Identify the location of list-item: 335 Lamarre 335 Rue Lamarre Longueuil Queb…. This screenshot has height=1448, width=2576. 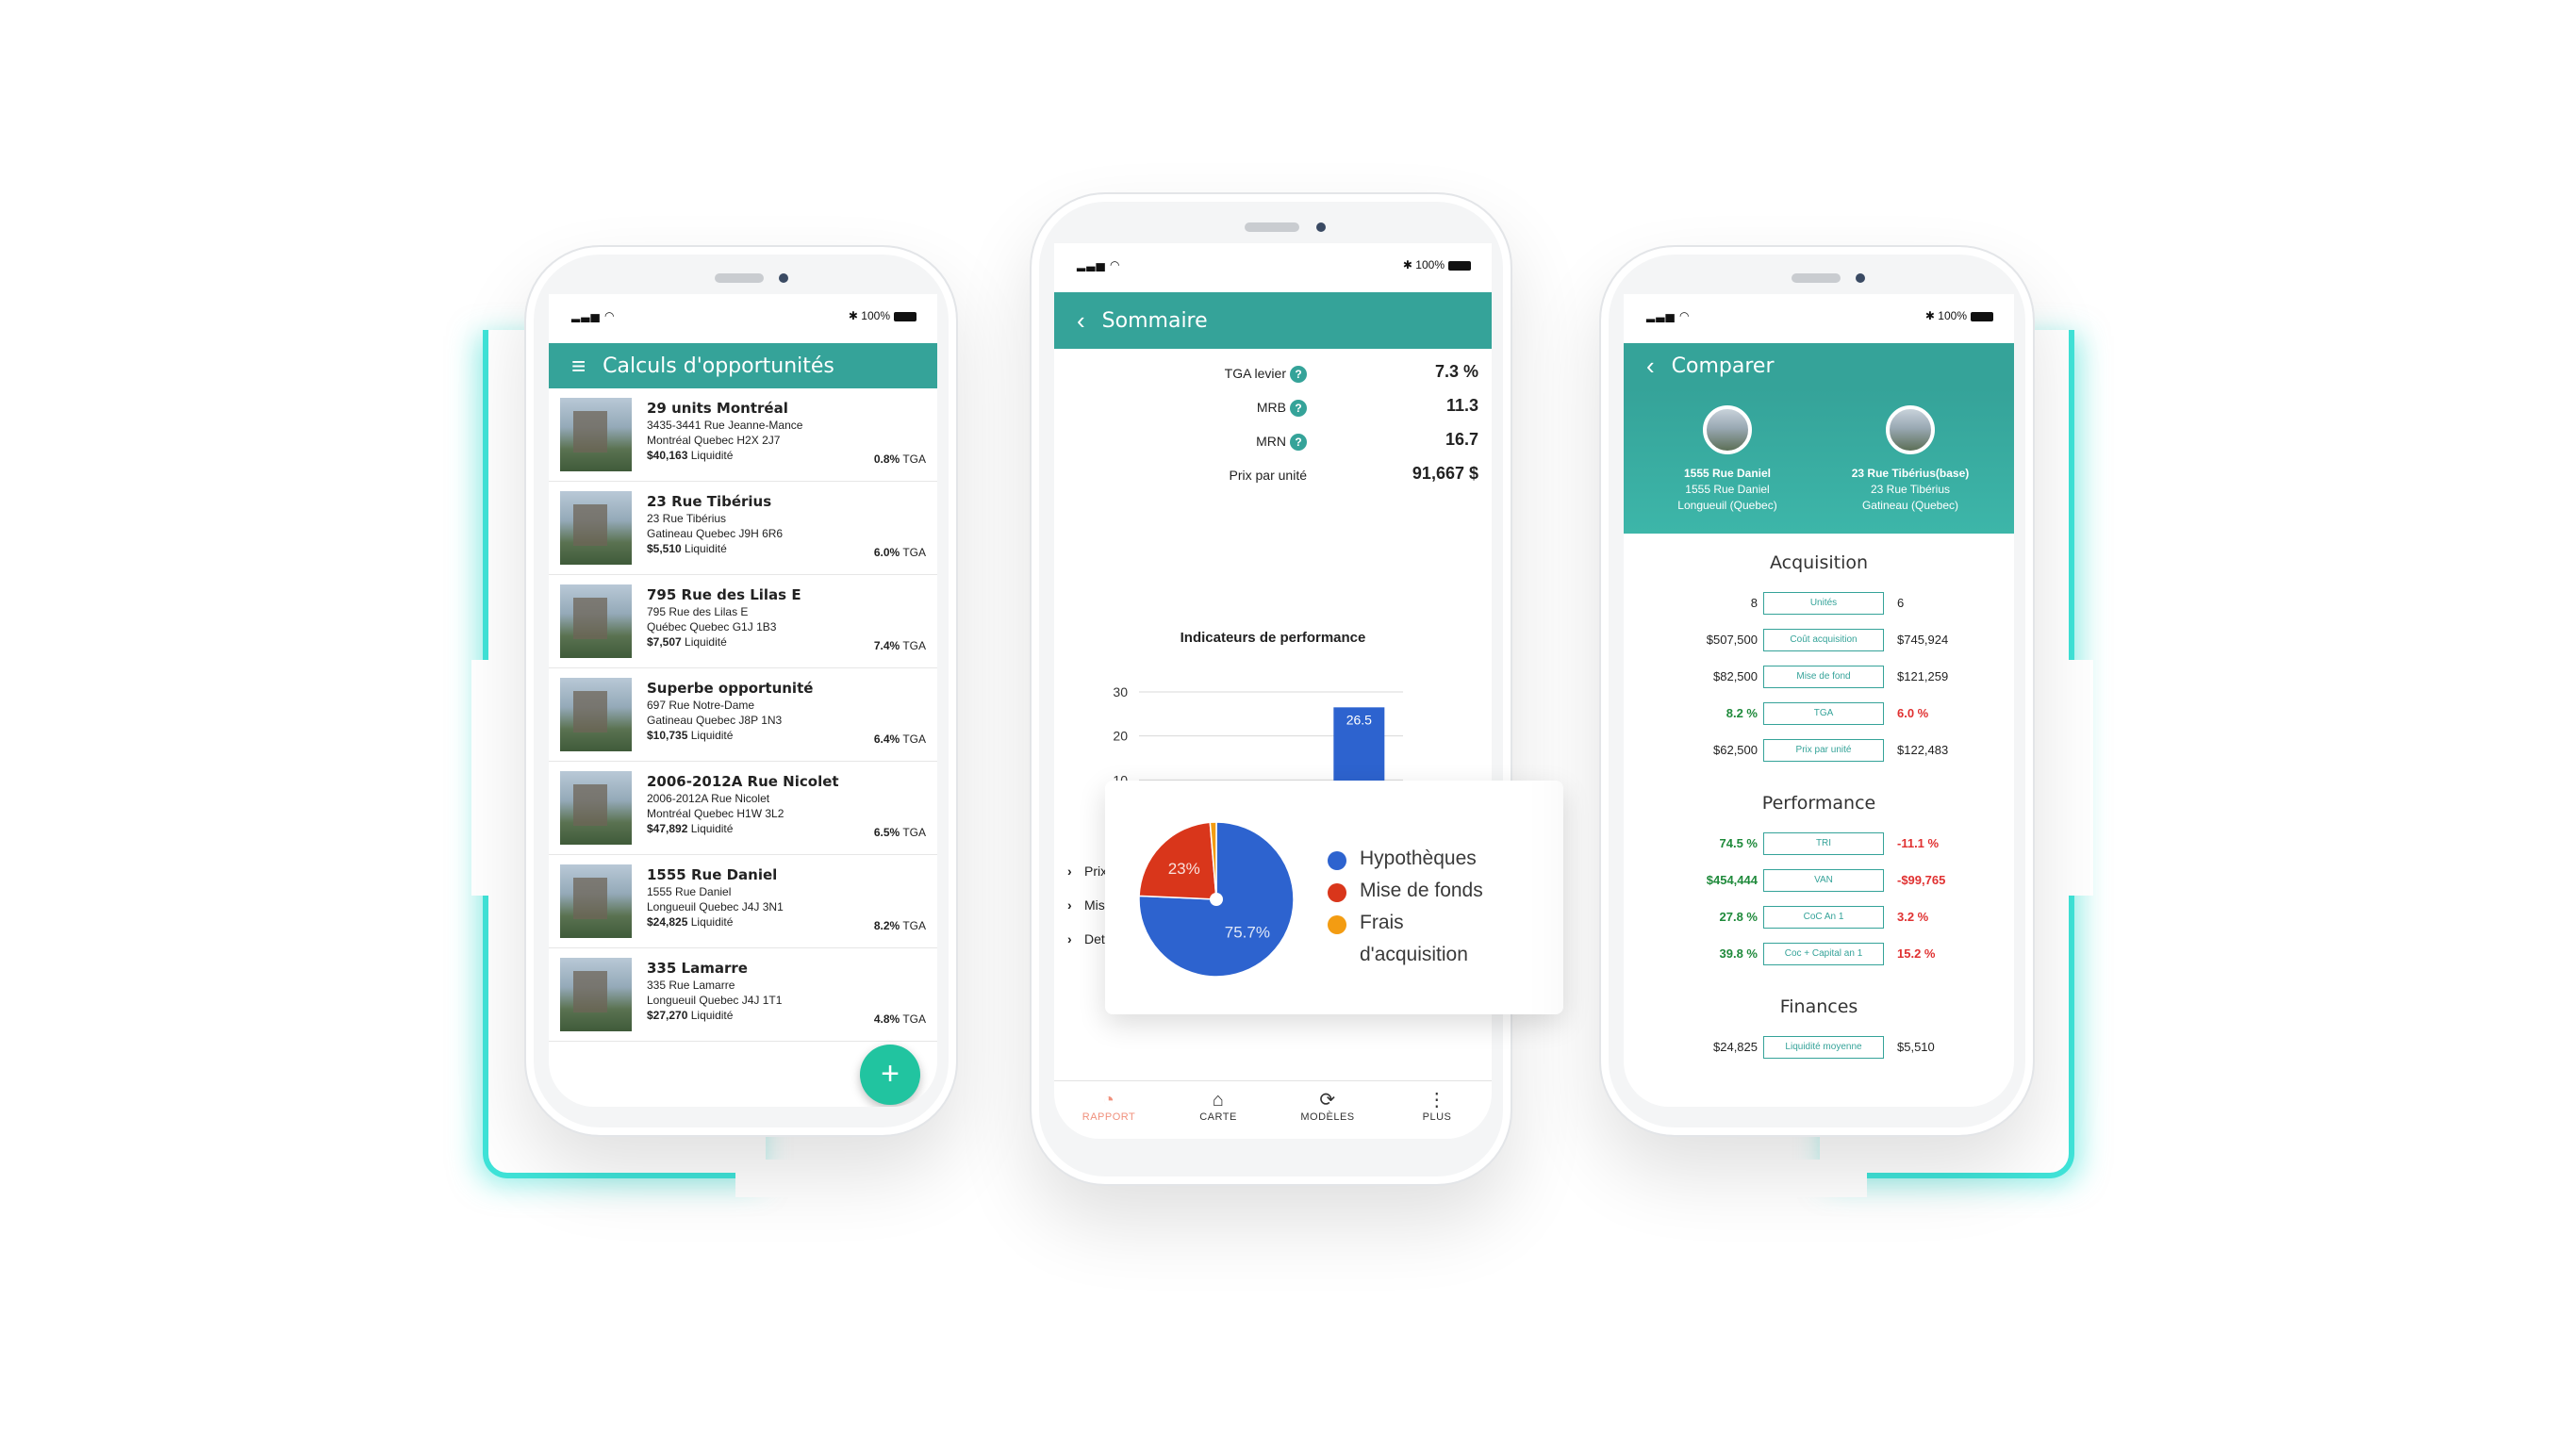
(743, 995).